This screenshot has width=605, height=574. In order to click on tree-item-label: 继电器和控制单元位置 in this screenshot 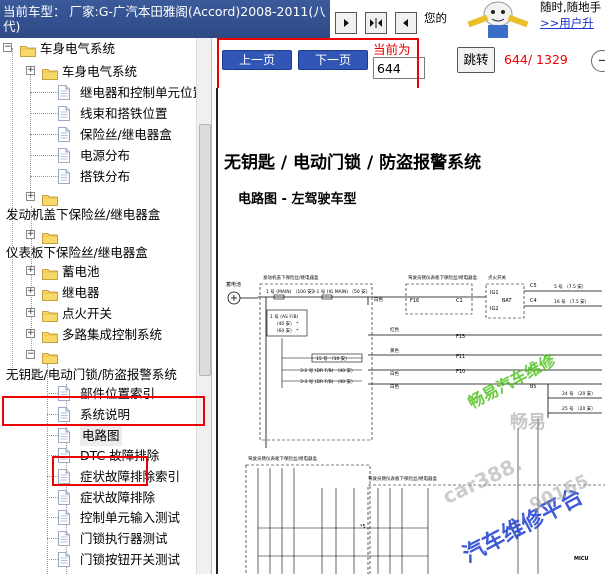, I will do `click(143, 92)`.